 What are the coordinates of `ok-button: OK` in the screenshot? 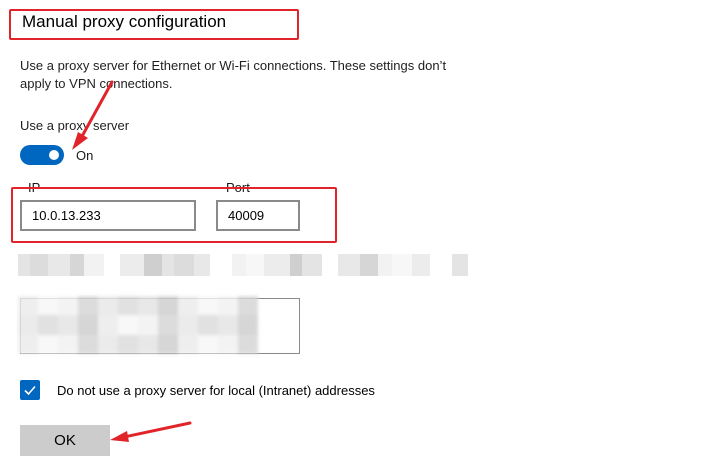 It's located at (65, 440).